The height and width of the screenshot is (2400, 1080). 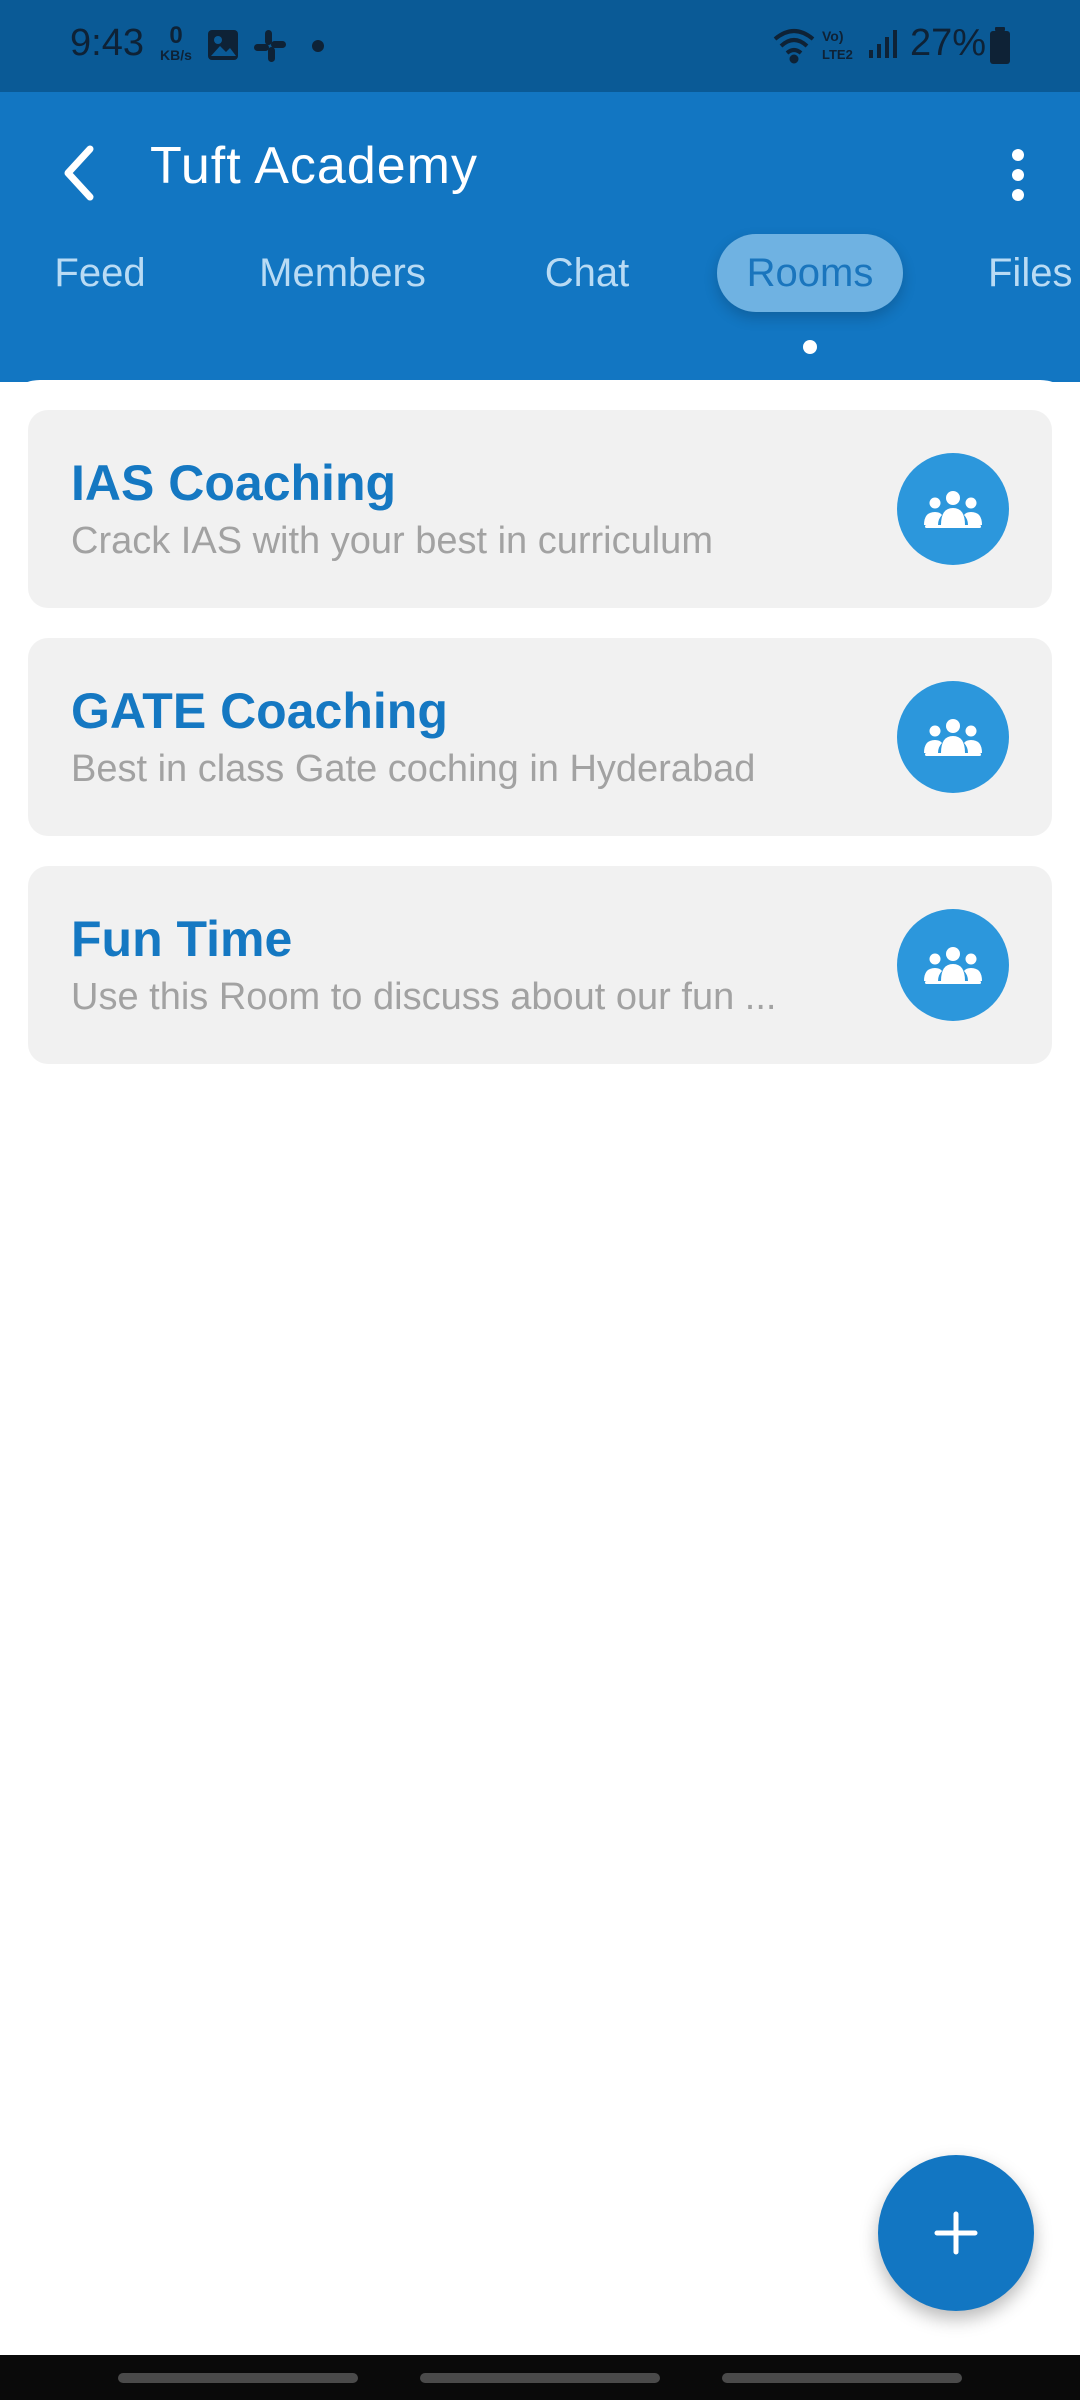 I want to click on notification-dot, so click(x=318, y=46).